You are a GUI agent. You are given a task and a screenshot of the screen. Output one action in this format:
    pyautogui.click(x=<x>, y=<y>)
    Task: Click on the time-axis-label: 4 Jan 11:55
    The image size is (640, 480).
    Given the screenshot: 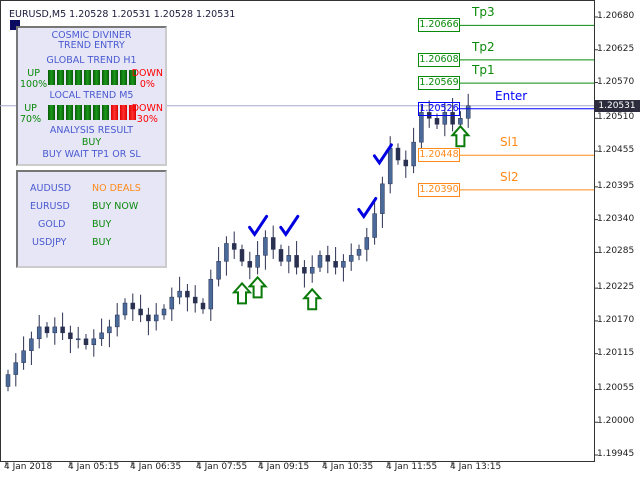 What is the action you would take?
    pyautogui.click(x=412, y=467)
    